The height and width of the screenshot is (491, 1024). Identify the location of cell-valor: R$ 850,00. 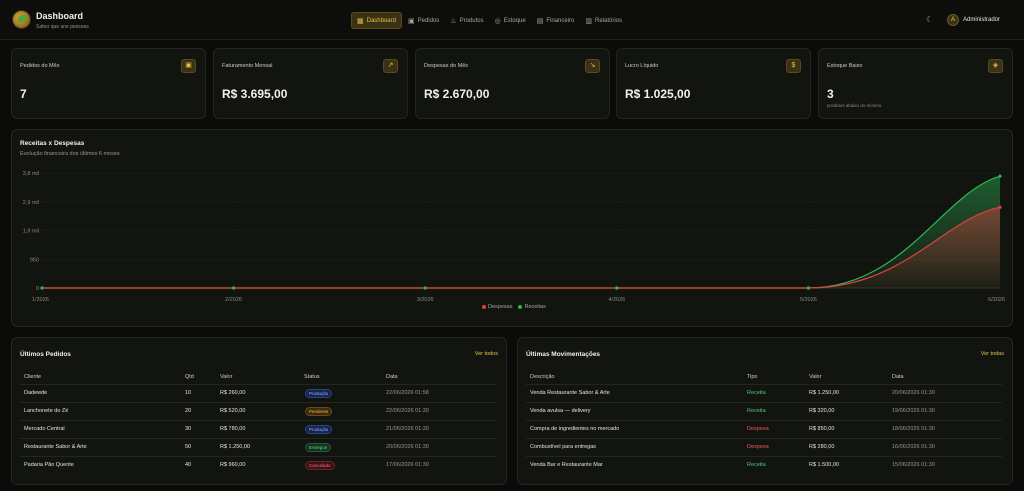
(822, 429).